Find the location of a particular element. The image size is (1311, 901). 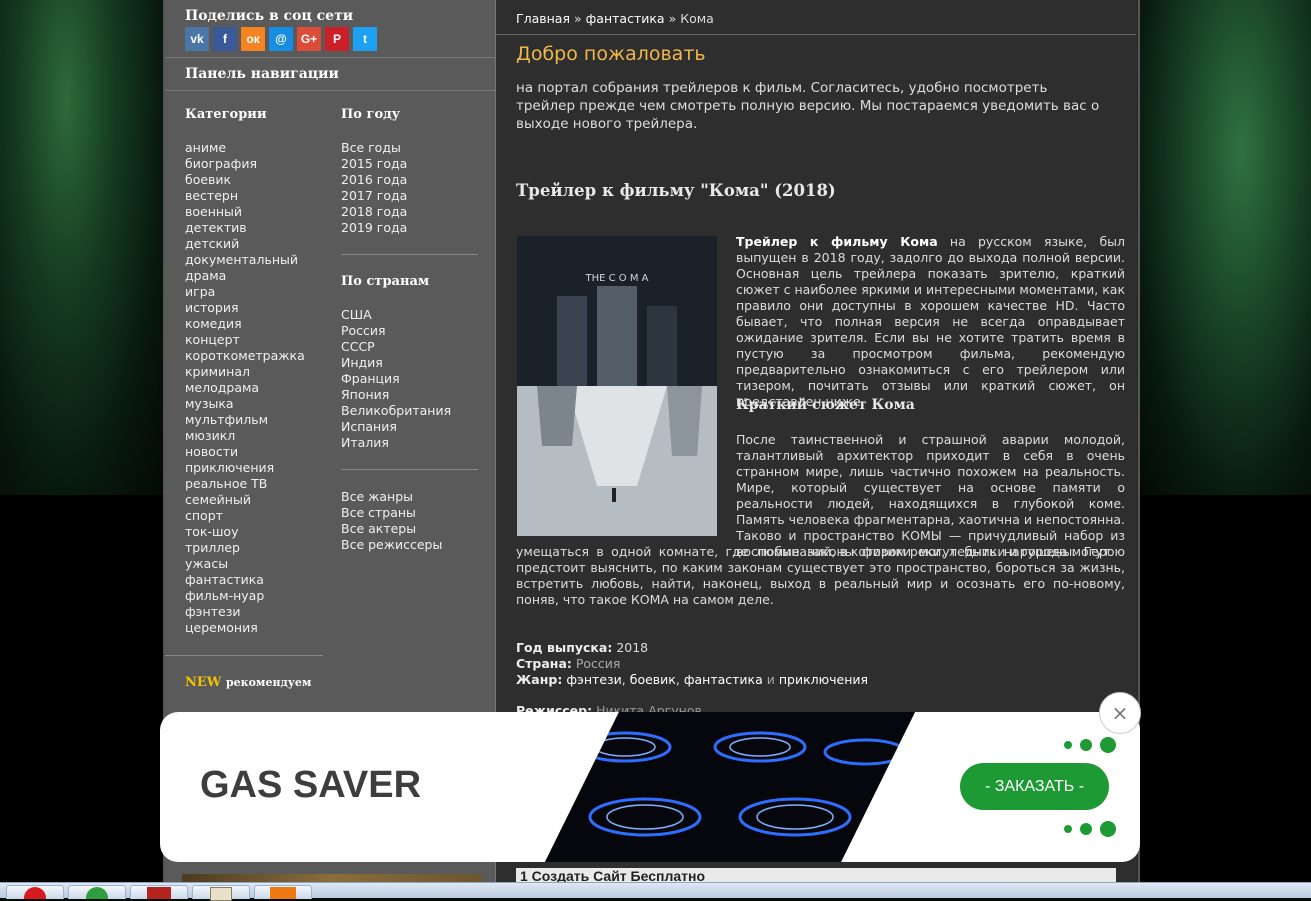

country-link: США is located at coordinates (396, 315).